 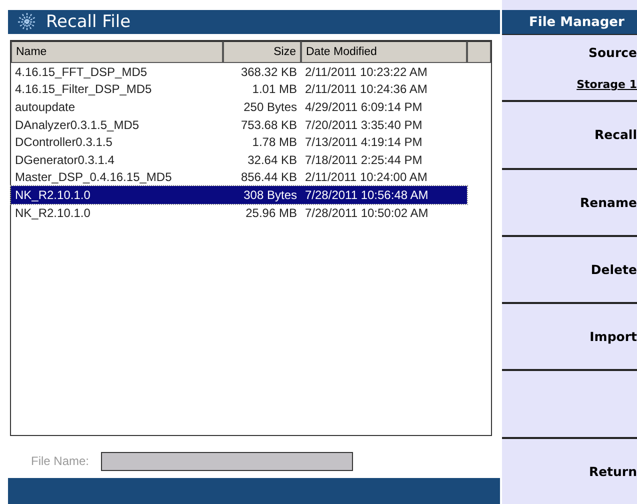 What do you see at coordinates (227, 461) in the screenshot?
I see `file-name-field` at bounding box center [227, 461].